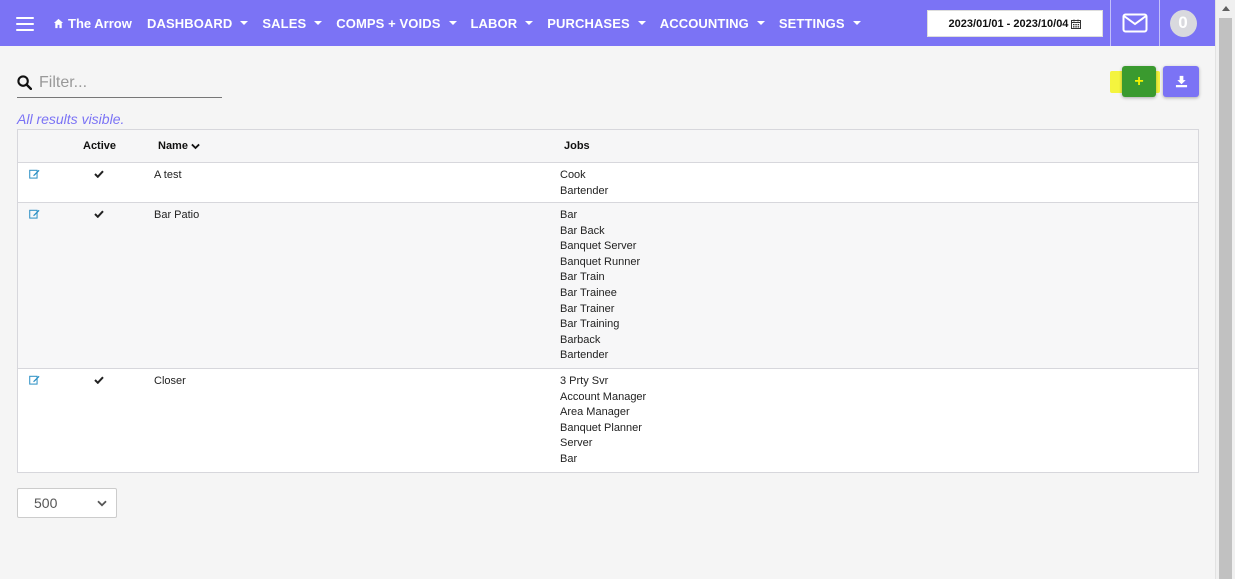 The width and height of the screenshot is (1235, 579). Describe the element at coordinates (573, 175) in the screenshot. I see `job-item: Cook` at that location.